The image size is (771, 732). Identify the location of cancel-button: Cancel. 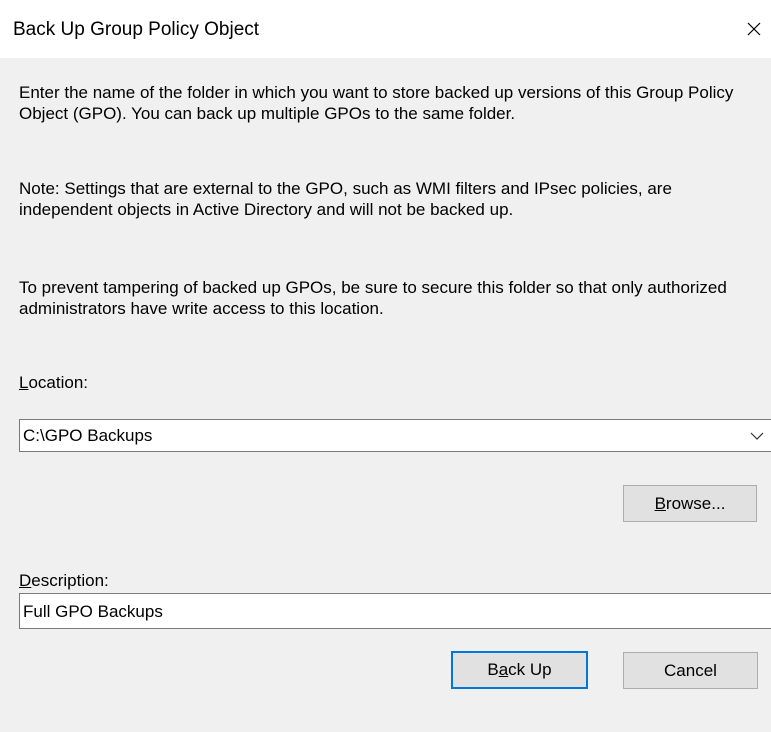
(690, 670).